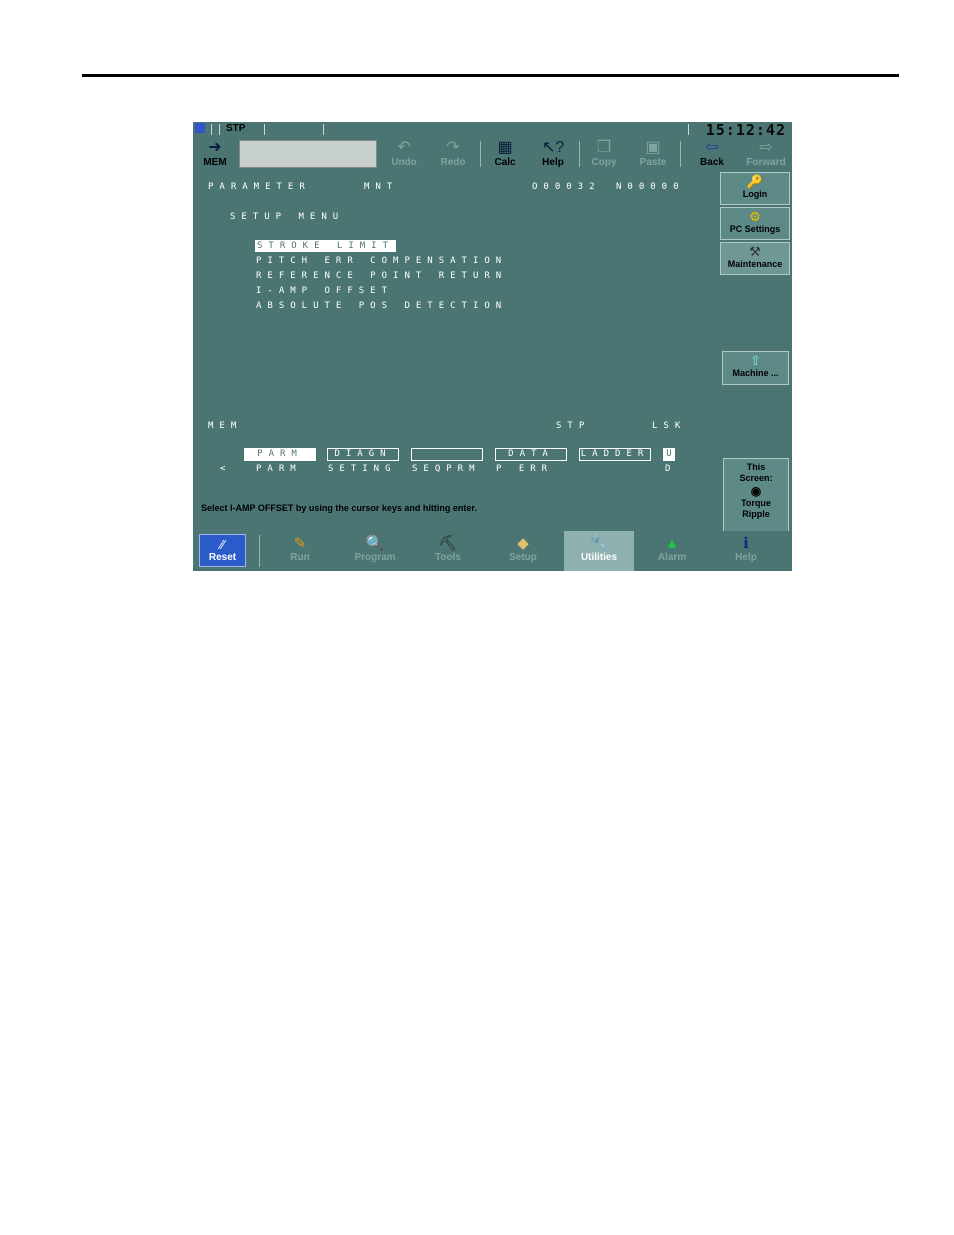 The width and height of the screenshot is (954, 1235). What do you see at coordinates (766, 162) in the screenshot?
I see `forward-label: Forward` at bounding box center [766, 162].